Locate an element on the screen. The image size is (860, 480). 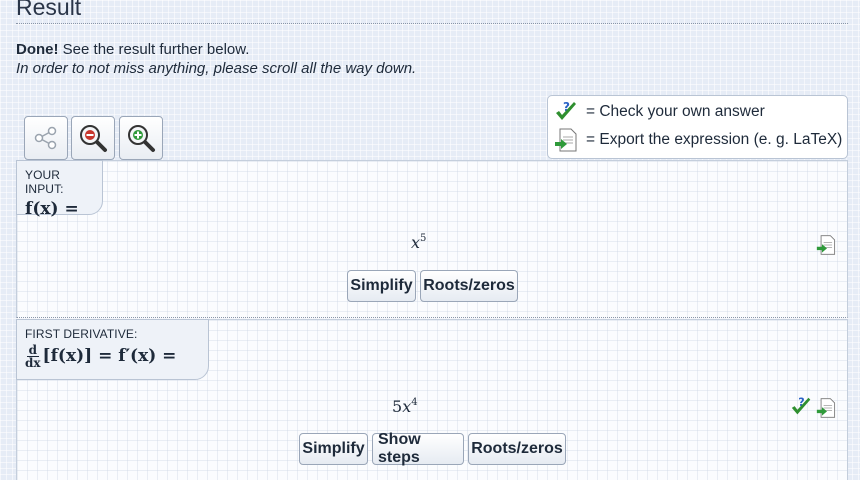
derivative-lhs-text: [f(x)] = f′(x) = is located at coordinates (109, 356).